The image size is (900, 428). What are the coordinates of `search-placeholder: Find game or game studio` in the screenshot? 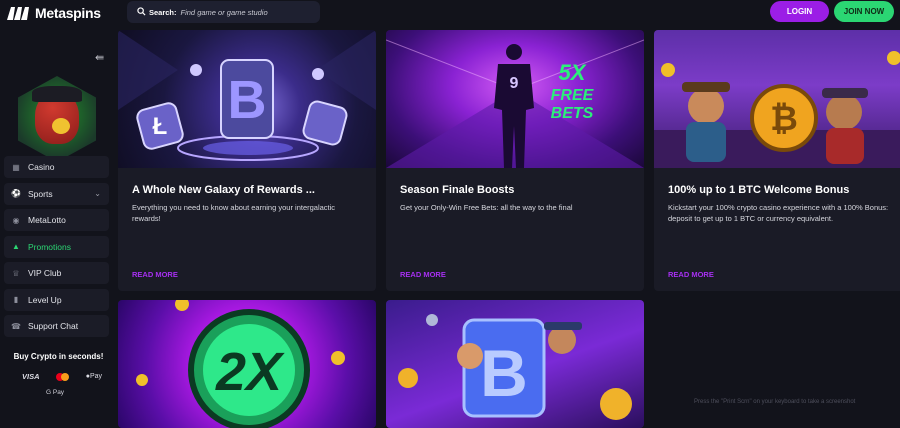 It's located at (224, 12).